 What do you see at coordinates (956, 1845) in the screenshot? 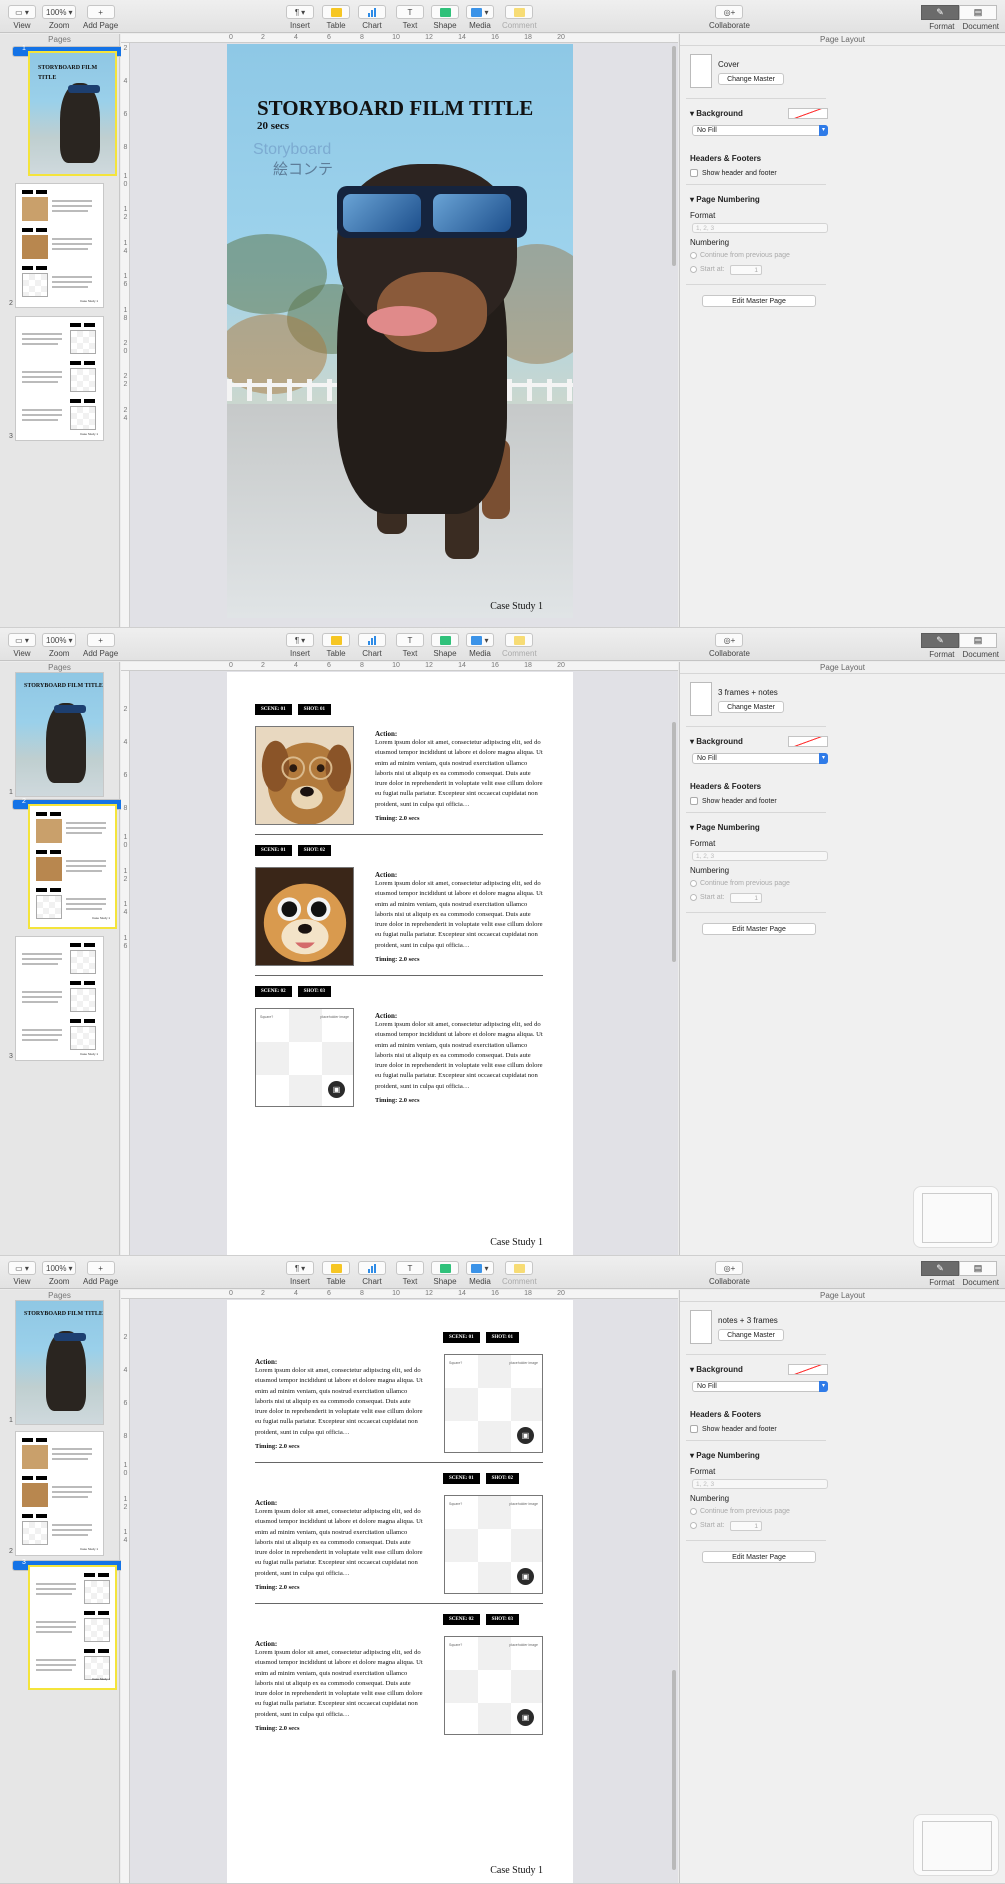
I see `window-preview-thumbnail` at bounding box center [956, 1845].